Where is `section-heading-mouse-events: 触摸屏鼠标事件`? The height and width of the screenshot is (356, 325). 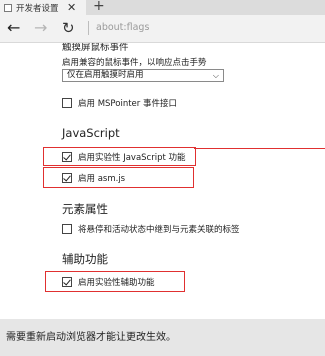
section-heading-mouse-events: 触摸屏鼠标事件 is located at coordinates (95, 48).